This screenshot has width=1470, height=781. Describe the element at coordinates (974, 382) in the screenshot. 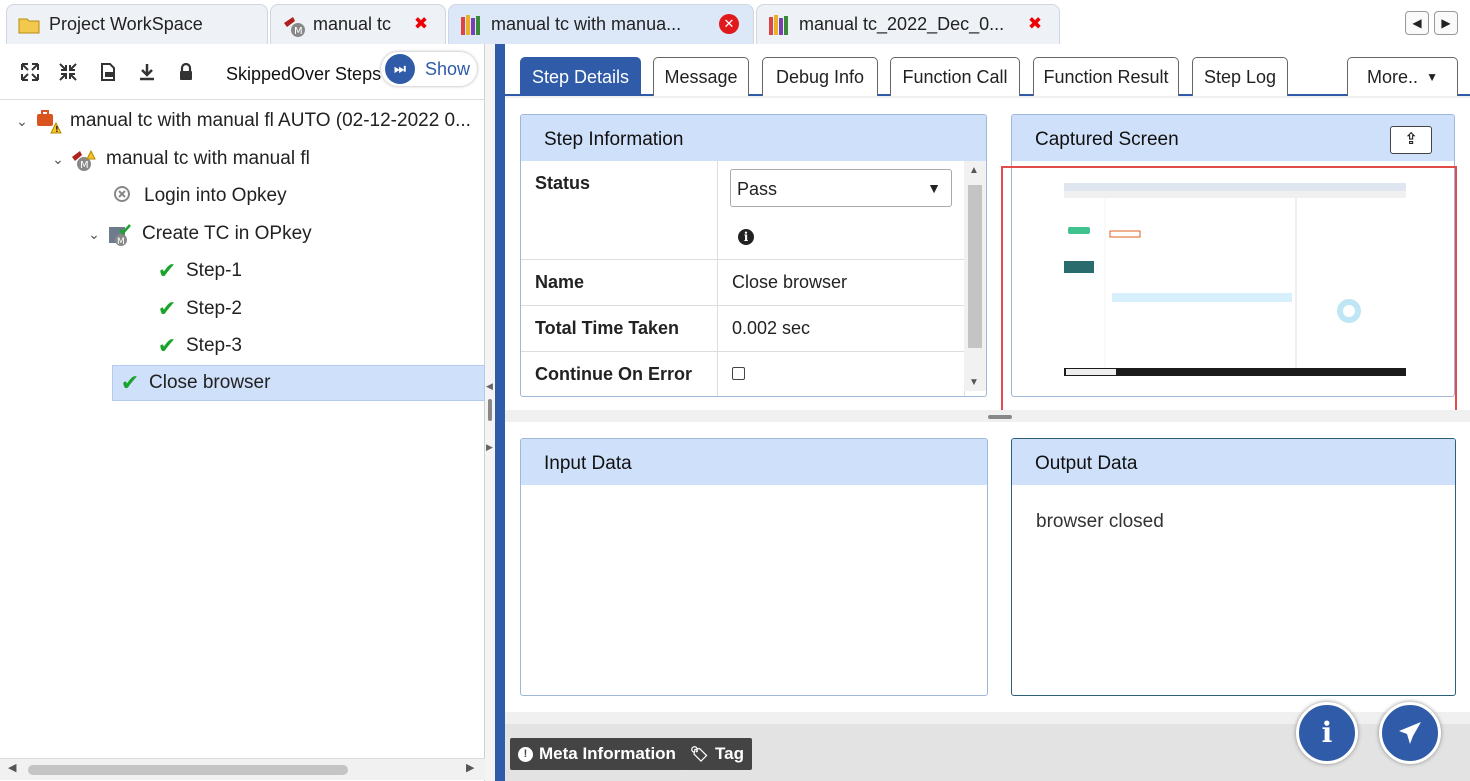

I see `scroll-down-icon: ▼` at that location.